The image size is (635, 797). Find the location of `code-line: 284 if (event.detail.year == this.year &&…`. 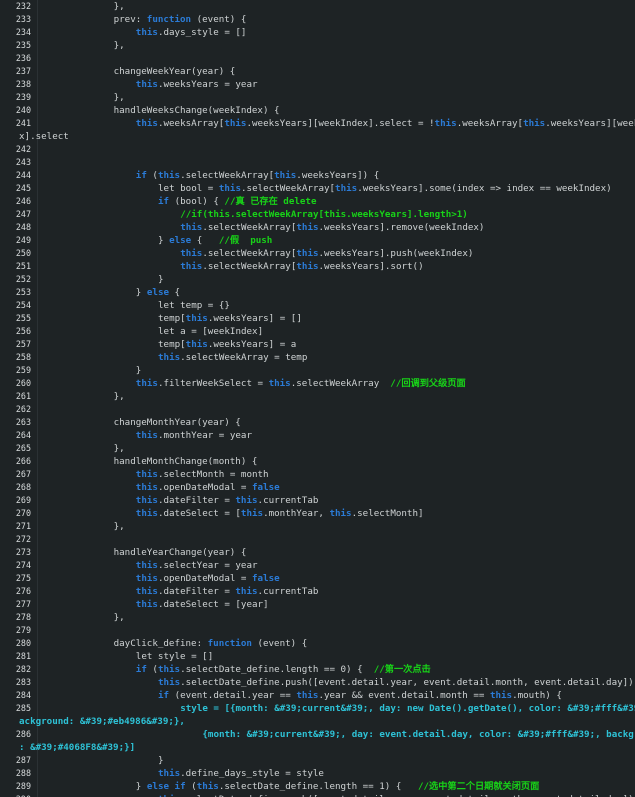

code-line: 284 if (event.detail.year == this.year &&… is located at coordinates (317, 695).